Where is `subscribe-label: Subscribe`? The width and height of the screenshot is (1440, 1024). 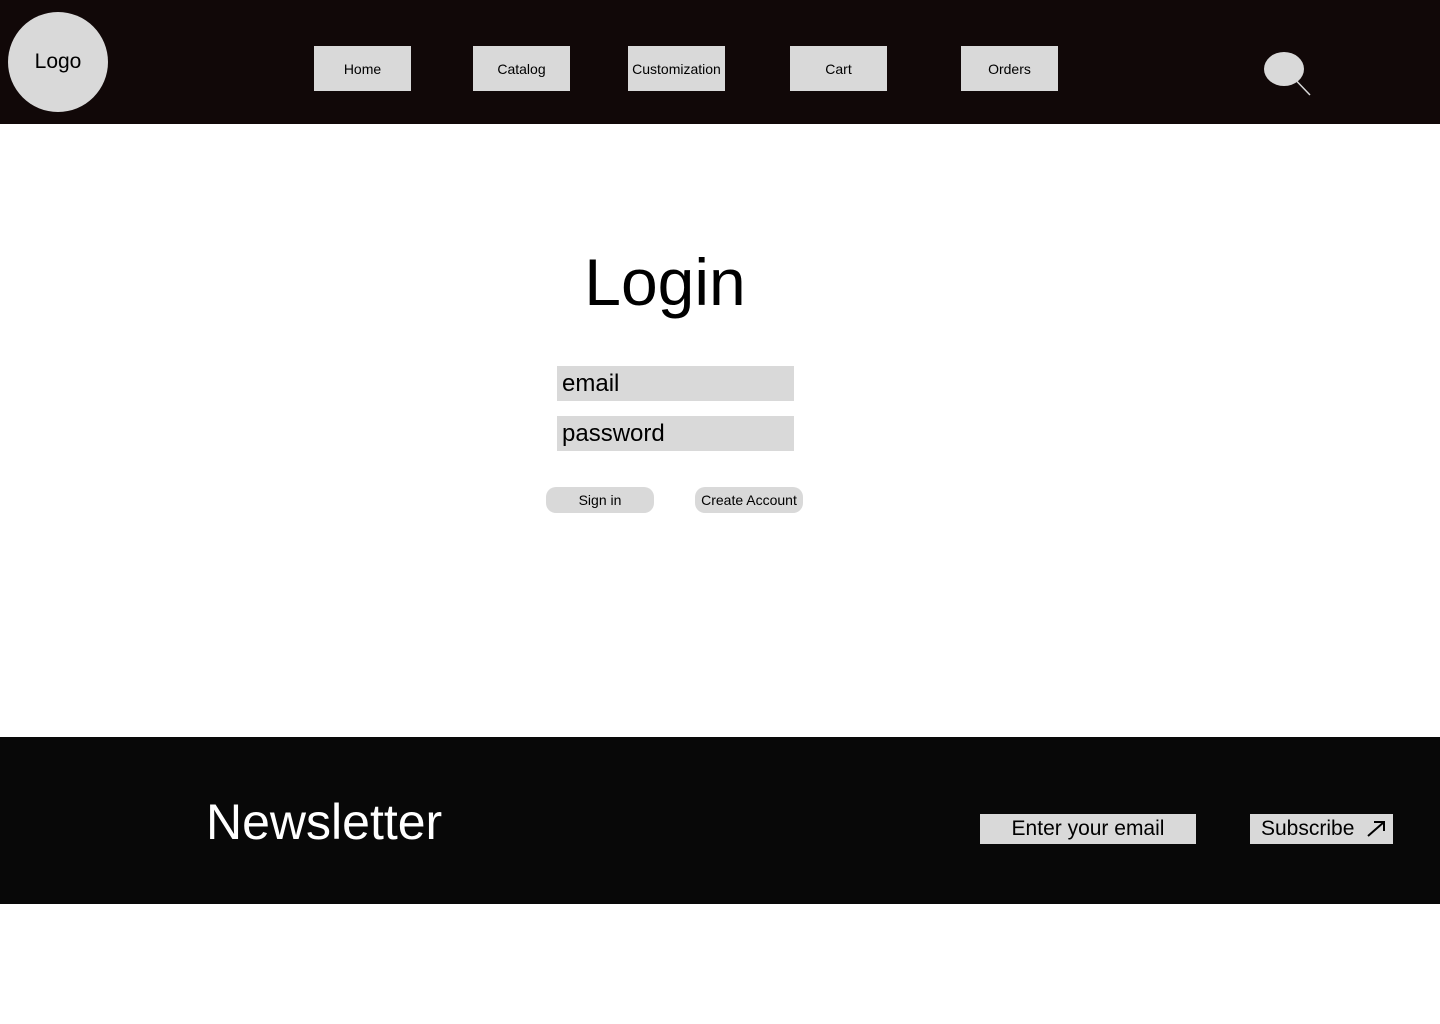
subscribe-label: Subscribe is located at coordinates (1308, 828).